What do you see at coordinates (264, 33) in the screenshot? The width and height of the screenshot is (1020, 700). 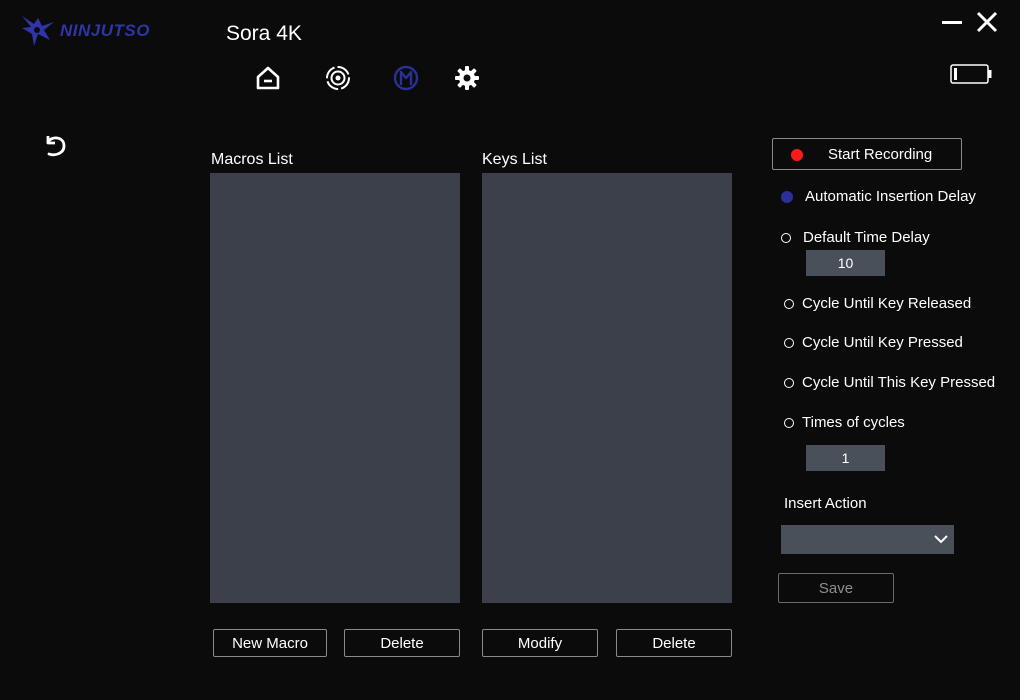 I see `device-title: Sora 4K` at bounding box center [264, 33].